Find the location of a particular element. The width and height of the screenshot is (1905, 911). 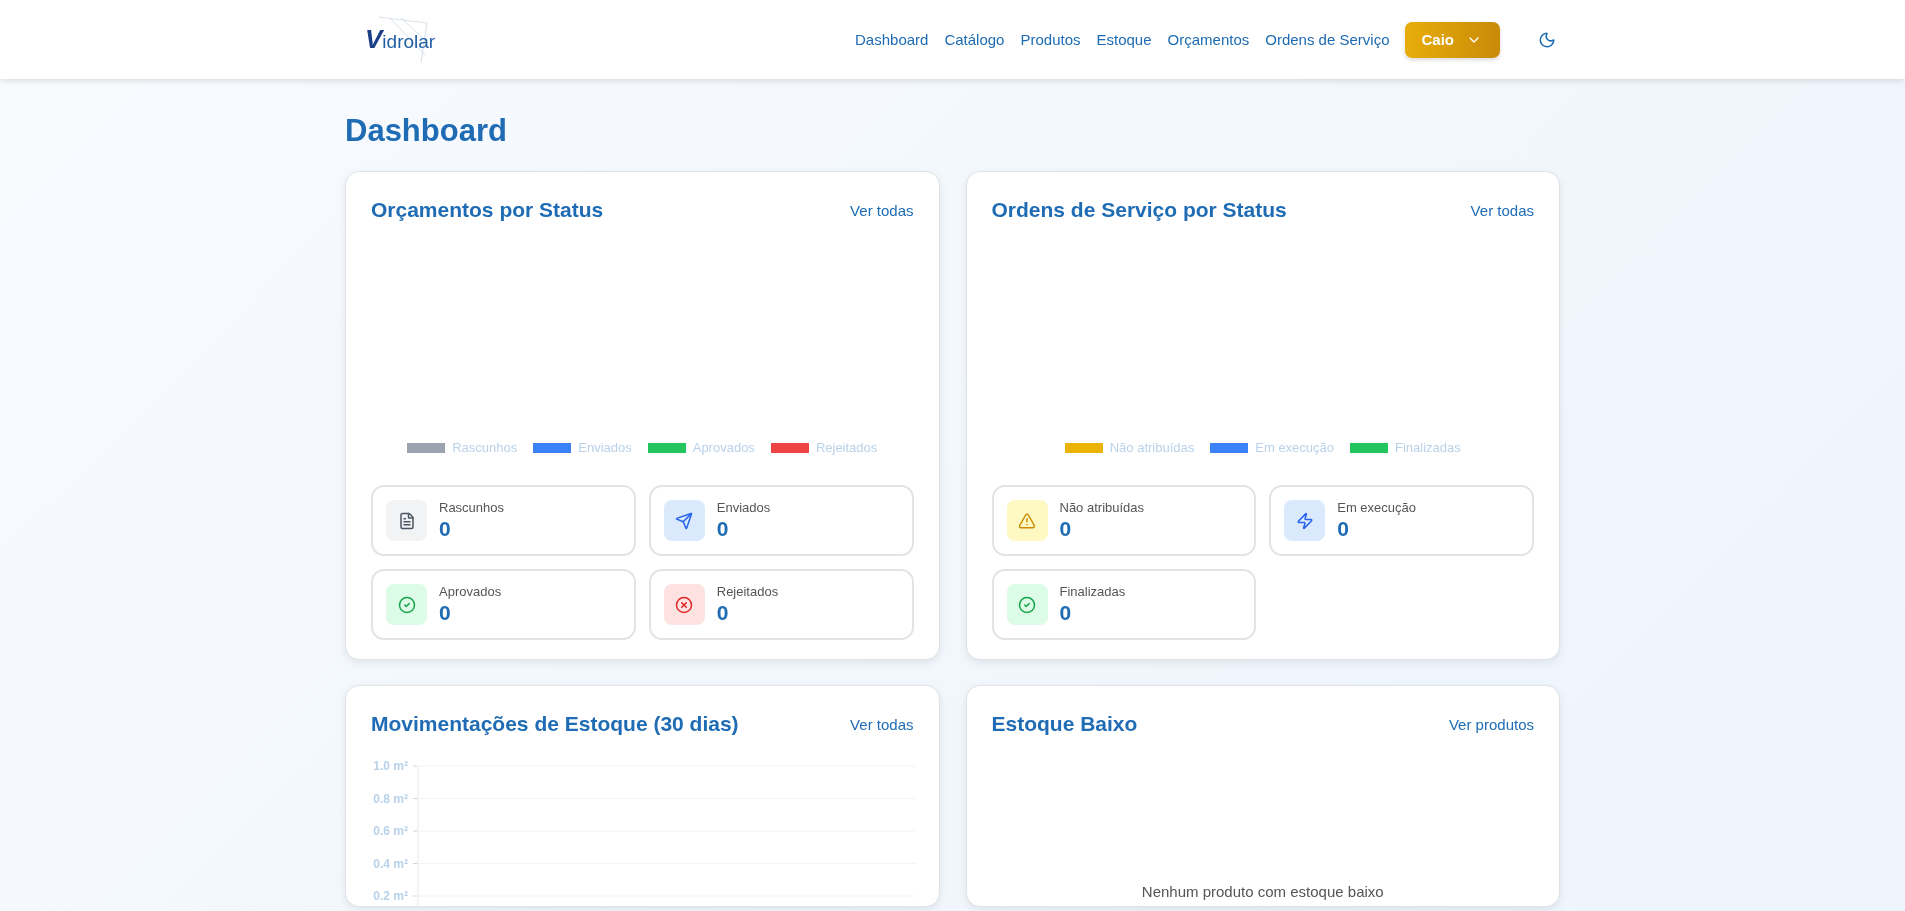

stat-label: Finalizadas is located at coordinates (1092, 591).